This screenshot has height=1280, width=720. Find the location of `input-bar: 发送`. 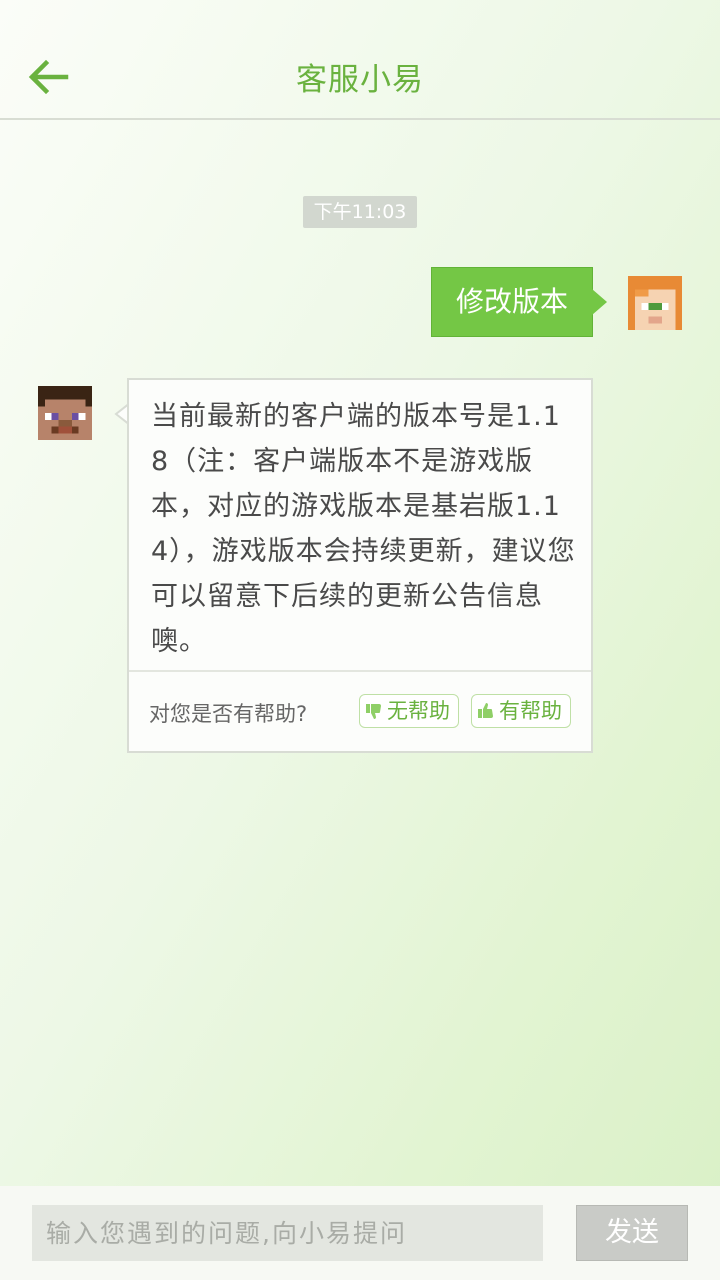

input-bar: 发送 is located at coordinates (360, 1233).